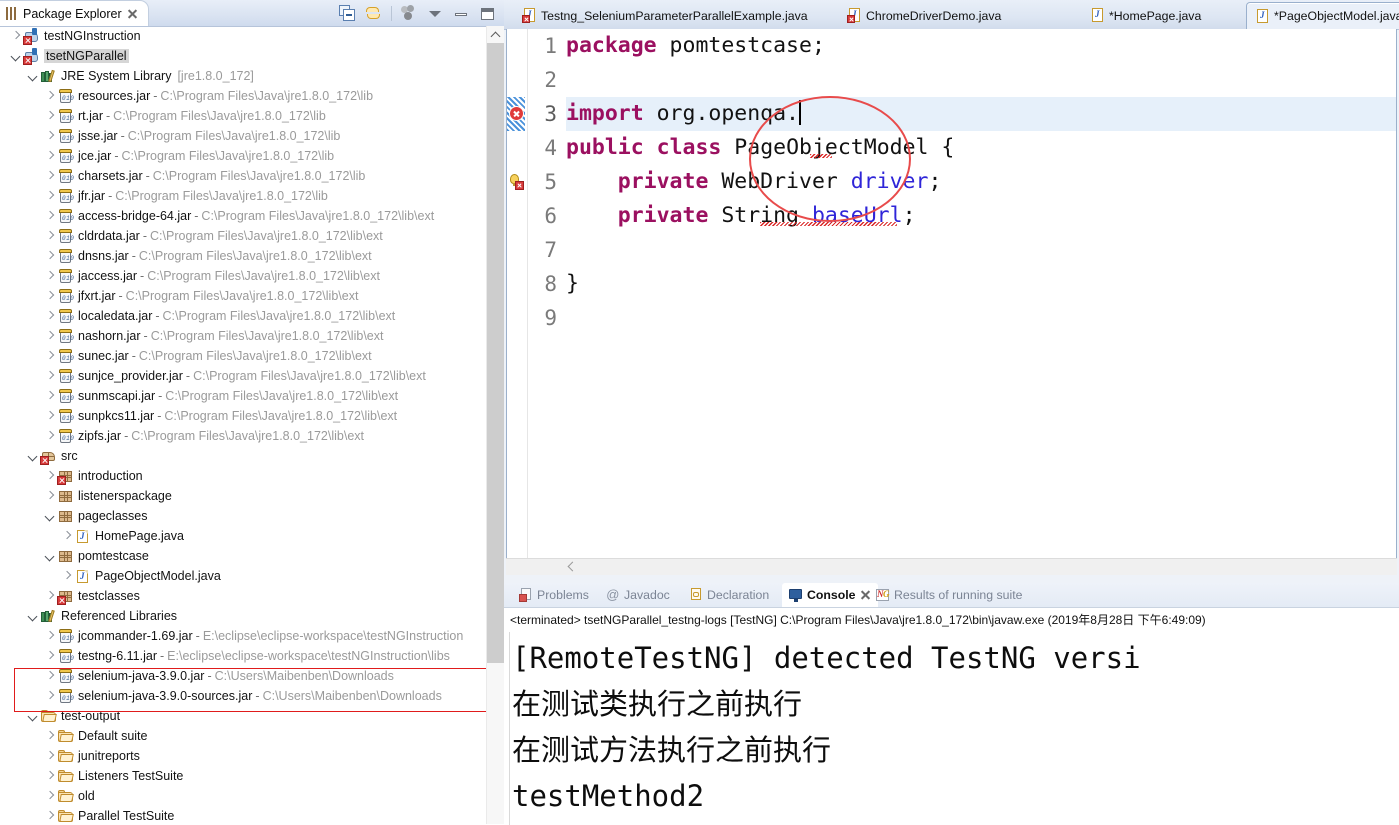 This screenshot has height=825, width=1399. Describe the element at coordinates (572, 567) in the screenshot. I see `scroll-left-arrow-icon` at that location.